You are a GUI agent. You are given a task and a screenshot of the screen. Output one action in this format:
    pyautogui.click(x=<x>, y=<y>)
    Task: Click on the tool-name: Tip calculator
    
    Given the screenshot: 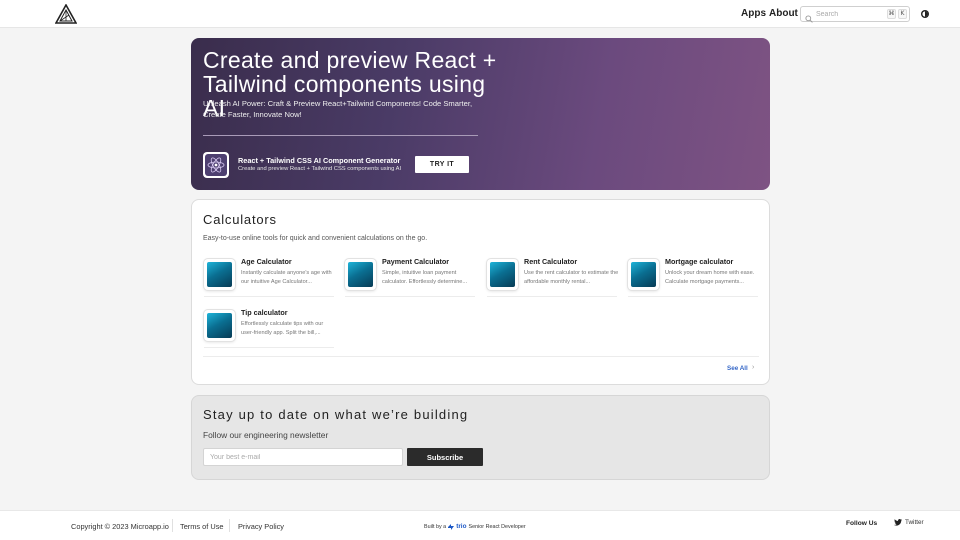 What is the action you would take?
    pyautogui.click(x=264, y=312)
    